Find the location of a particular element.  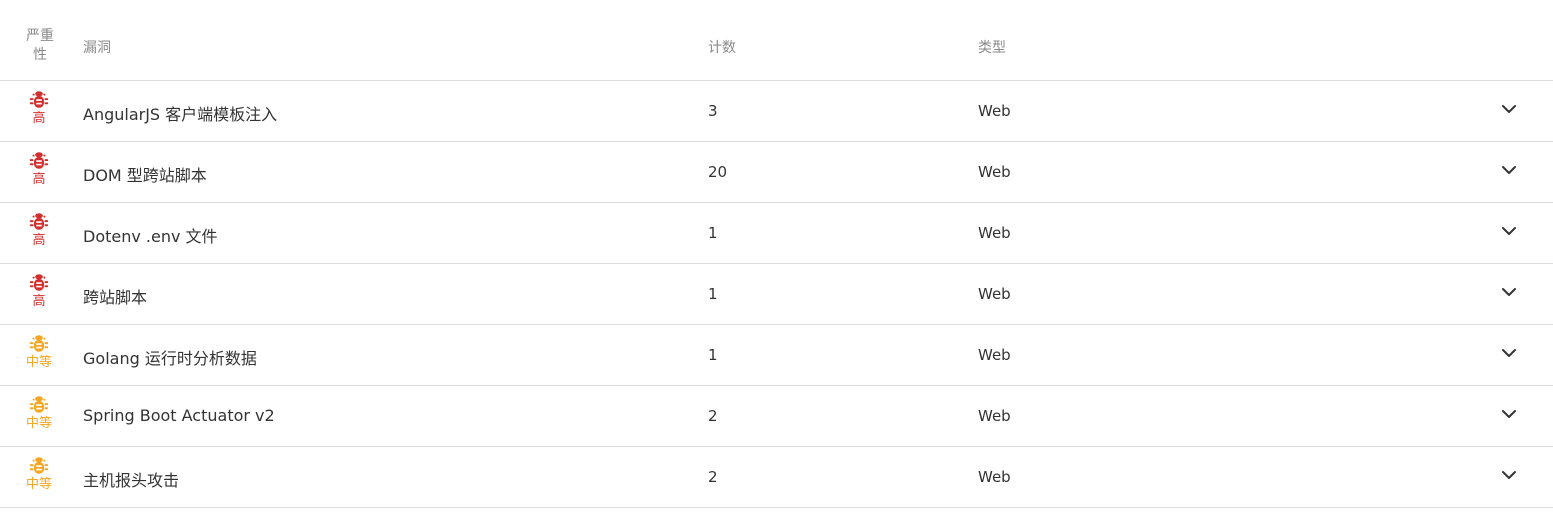

vulnerability-name: Golang 运行时分析数据 is located at coordinates (170, 358).